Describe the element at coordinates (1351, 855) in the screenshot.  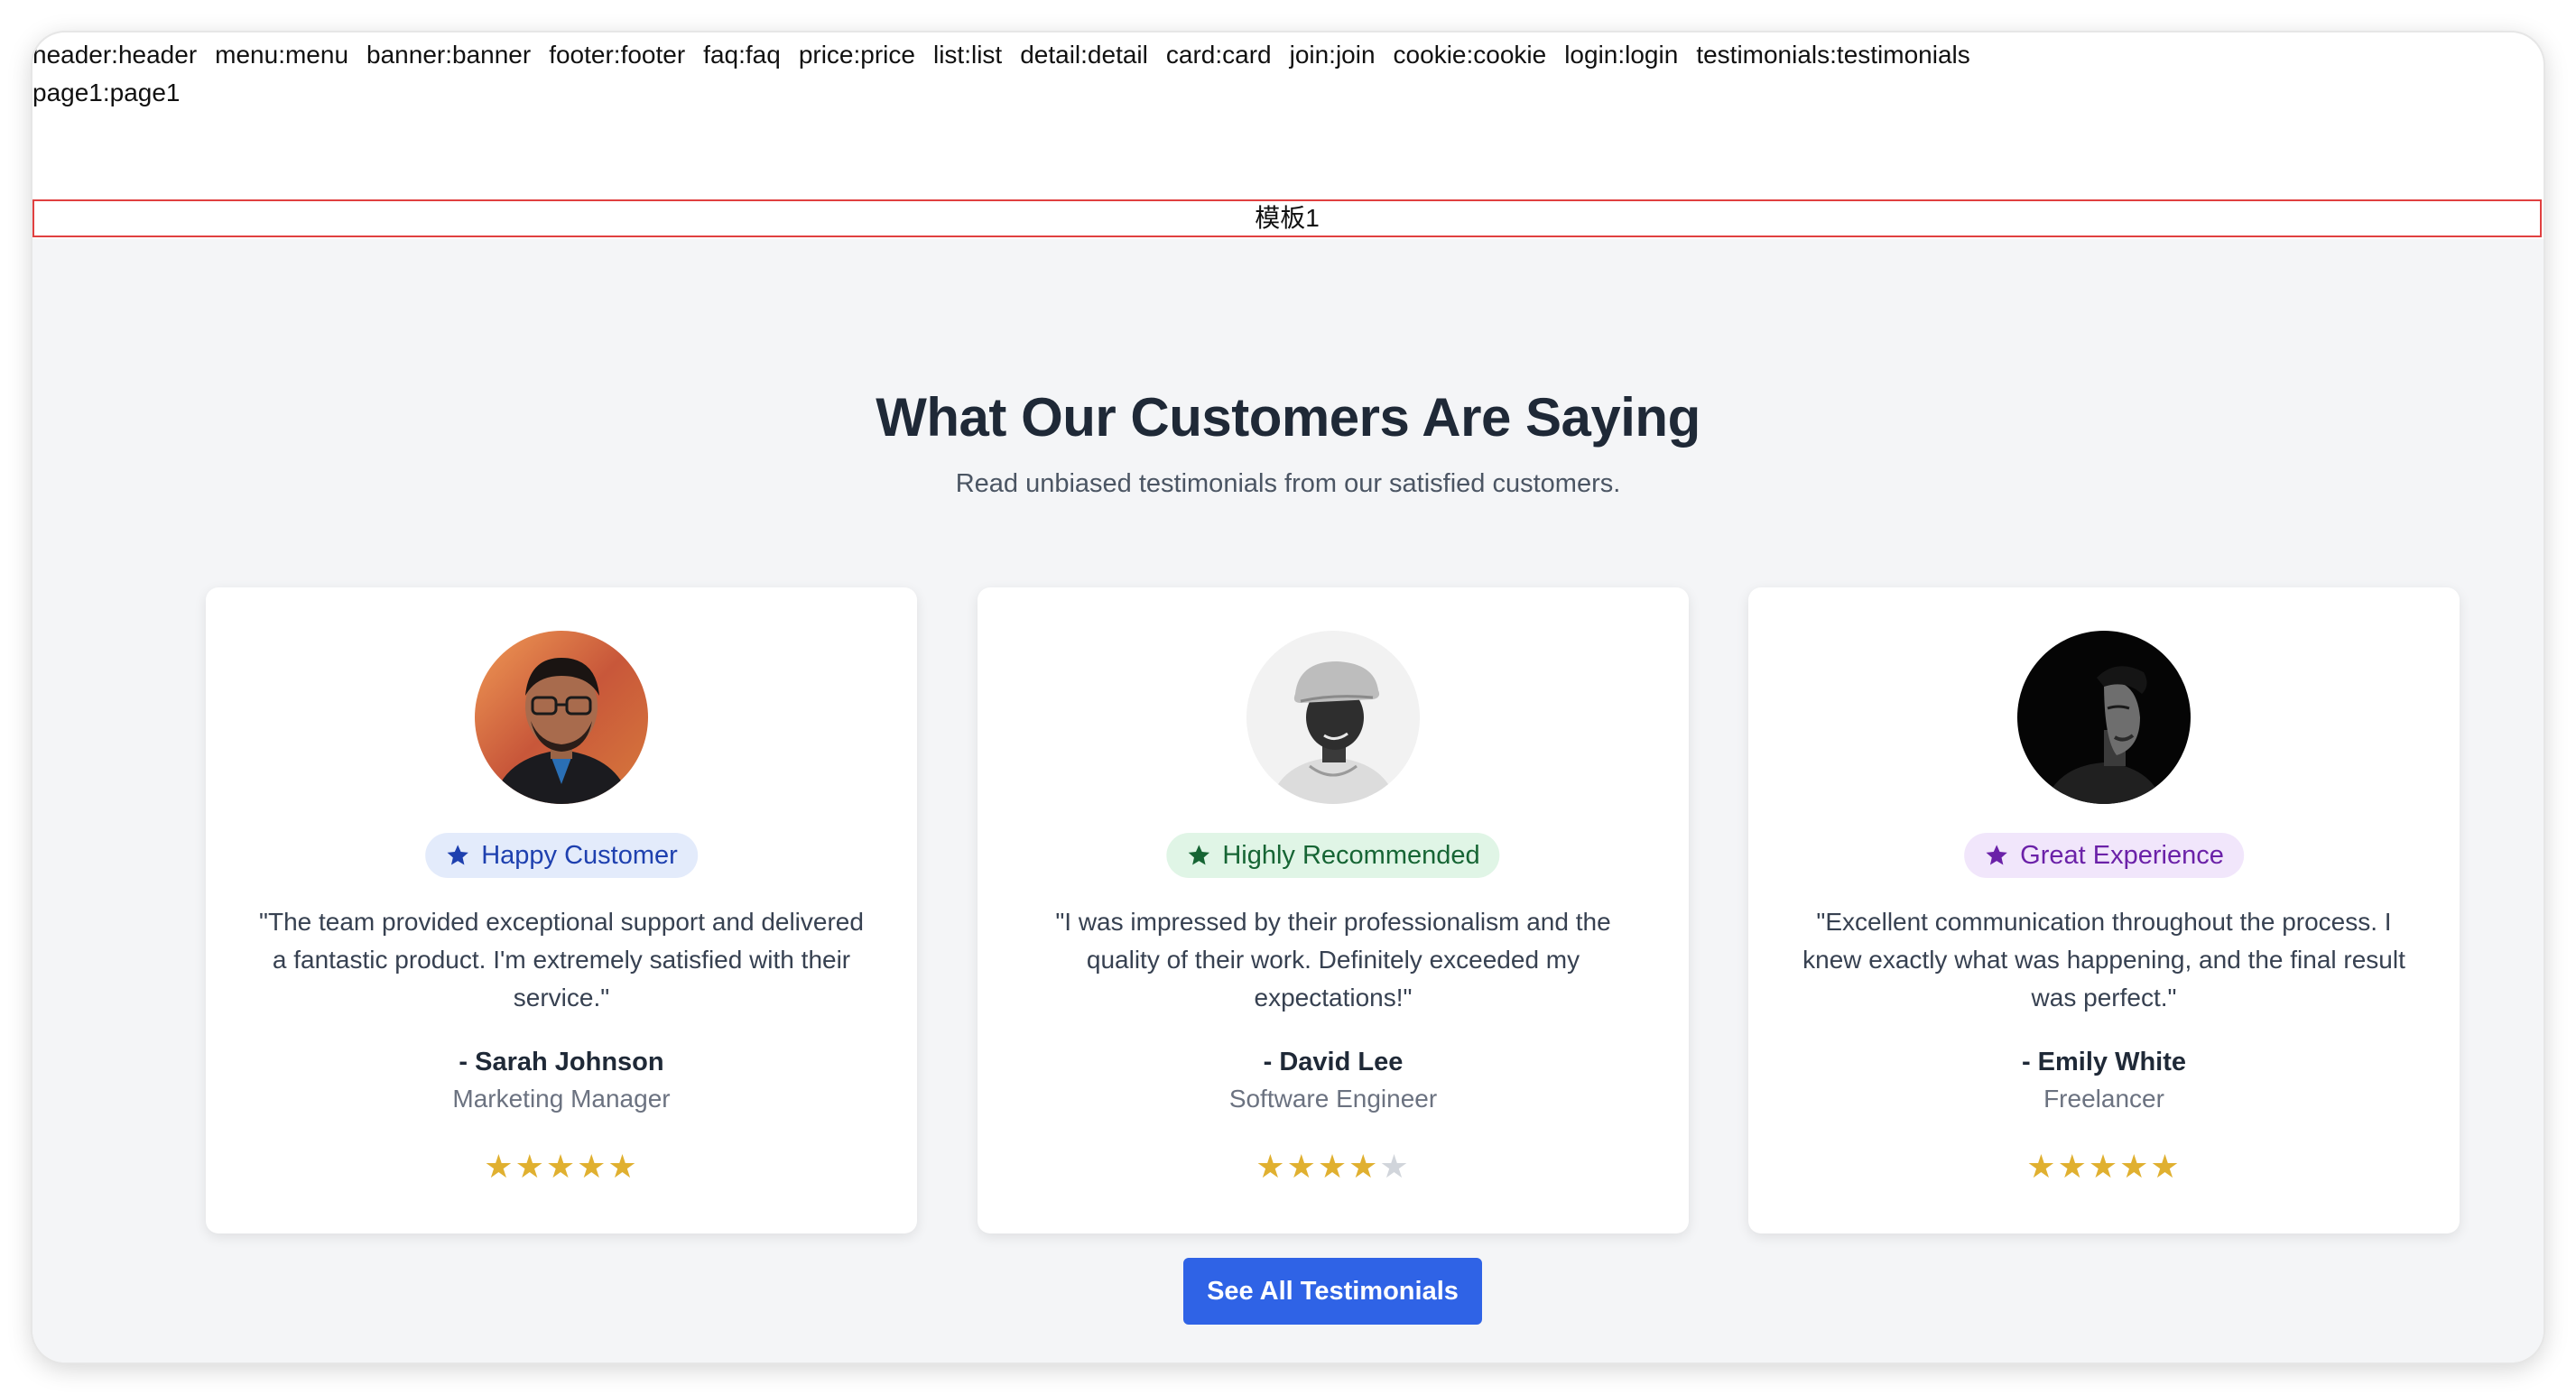
I see `badge-label: Highly Recommended` at that location.